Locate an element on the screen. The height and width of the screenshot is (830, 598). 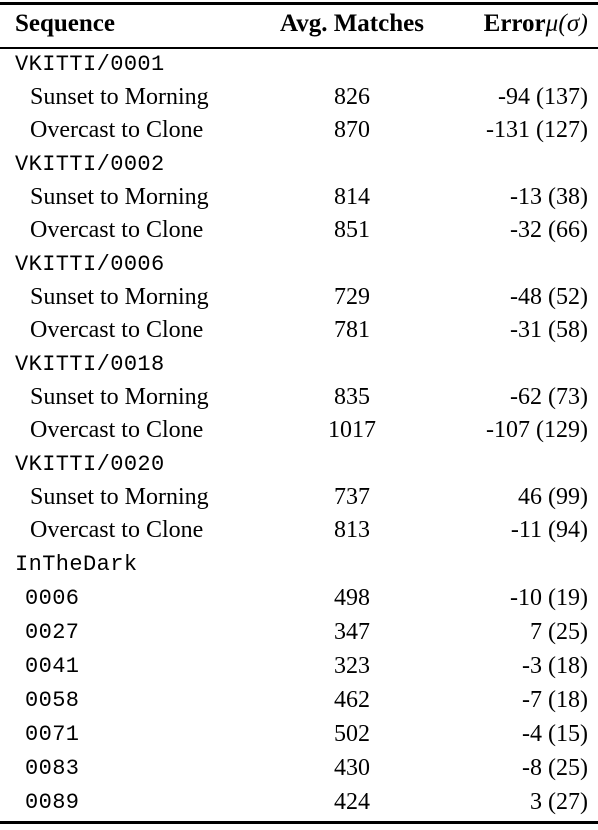
table-row: 0089 424 3 (27) is located at coordinates (299, 802).